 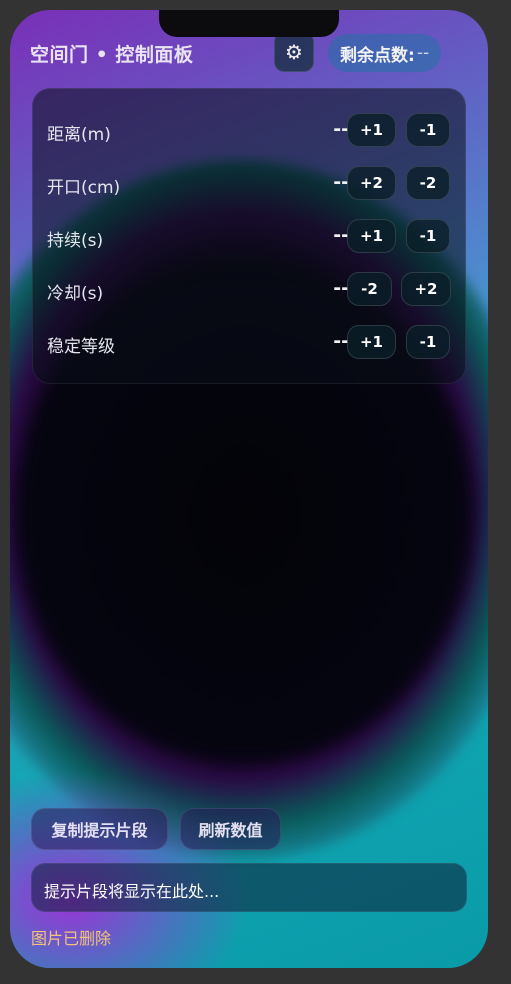 I want to click on control-row-stability: 稳定等级 -- +1 -1, so click(x=249, y=343).